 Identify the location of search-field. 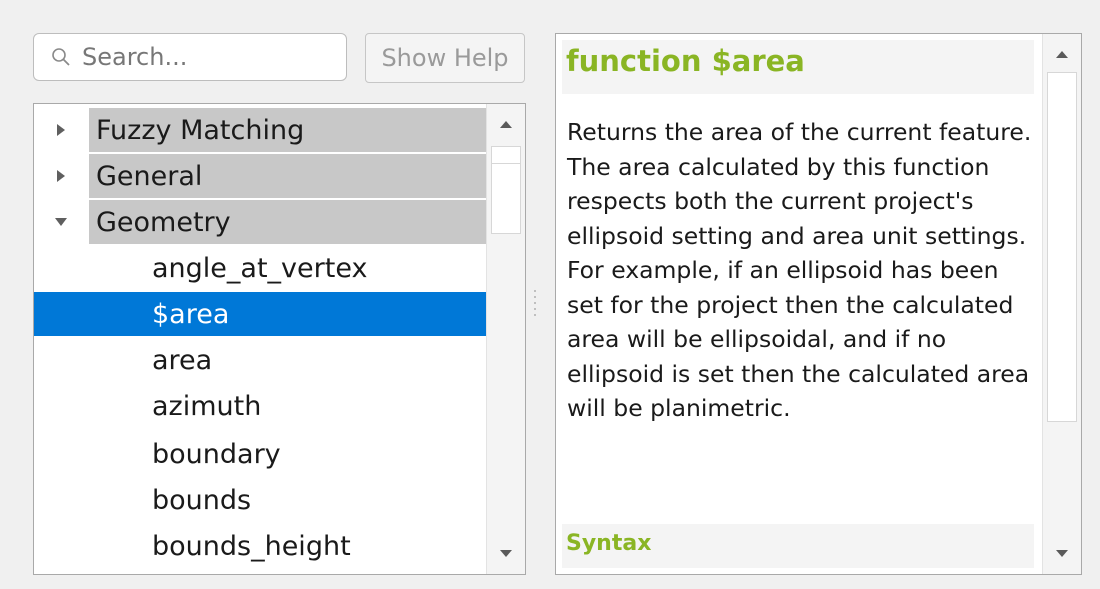
(190, 57).